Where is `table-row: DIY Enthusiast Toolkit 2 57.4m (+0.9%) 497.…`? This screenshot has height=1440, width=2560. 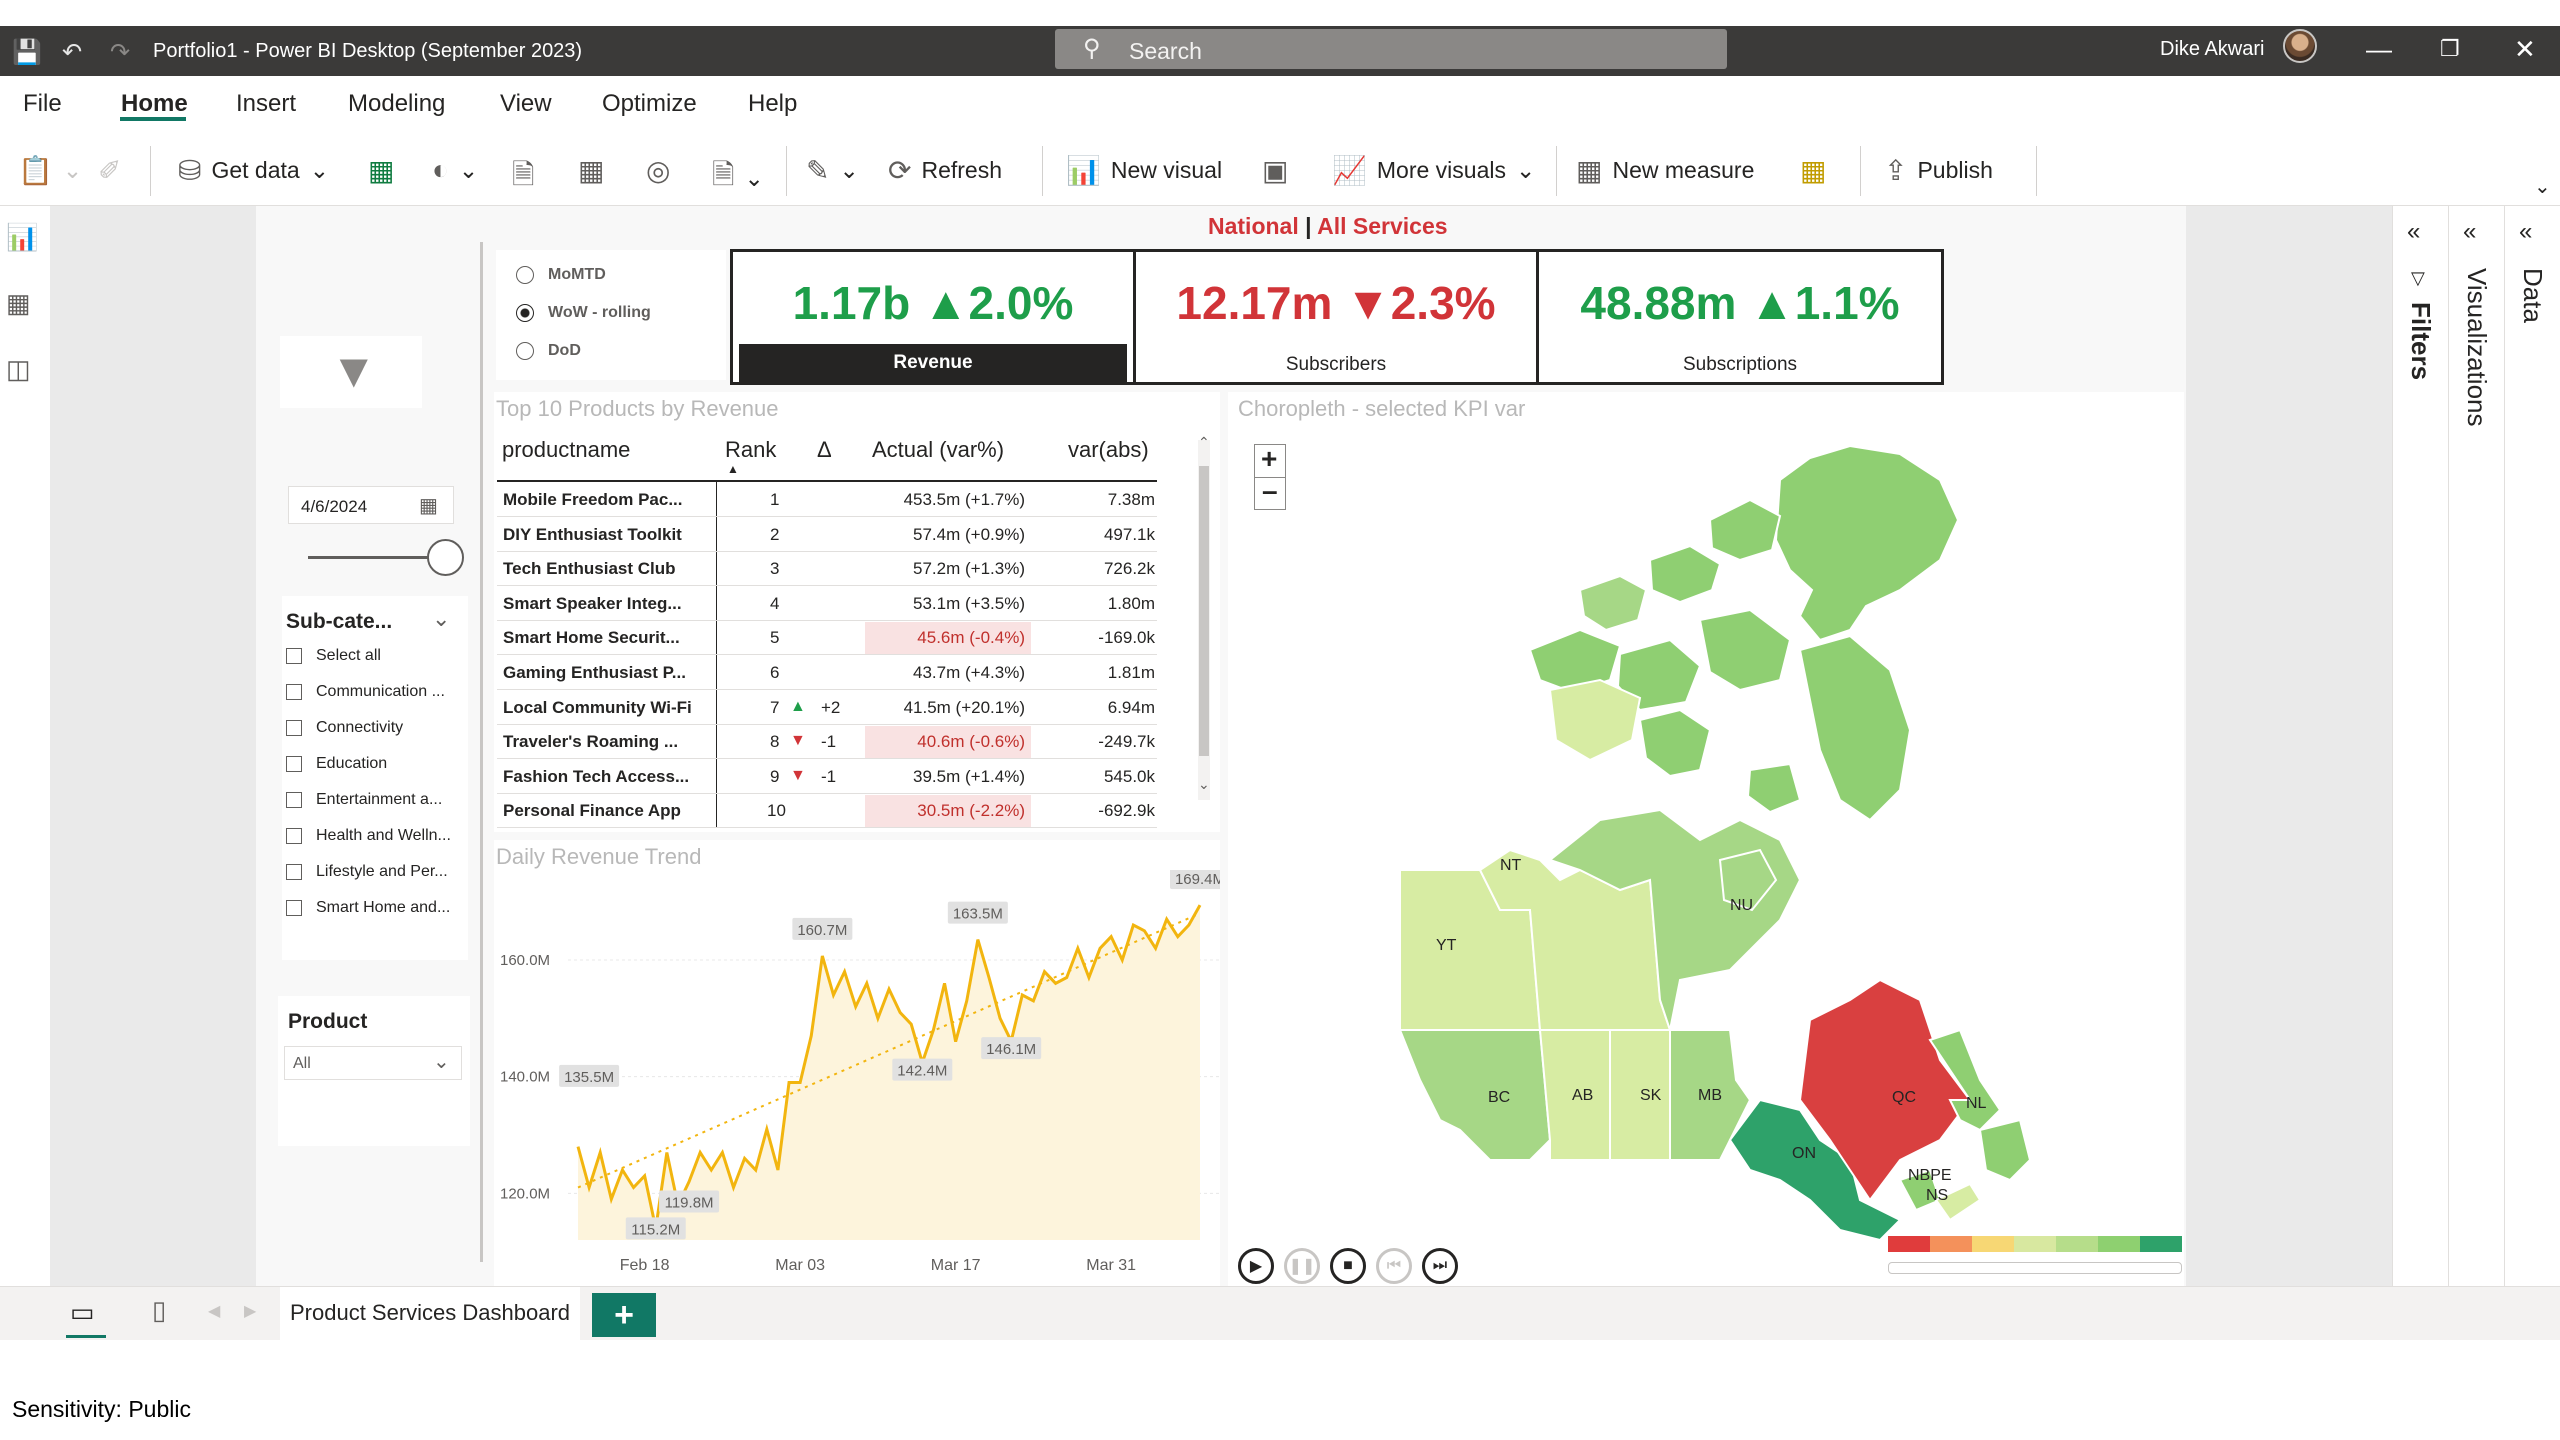 table-row: DIY Enthusiast Toolkit 2 57.4m (+0.9%) 497.… is located at coordinates (847, 535).